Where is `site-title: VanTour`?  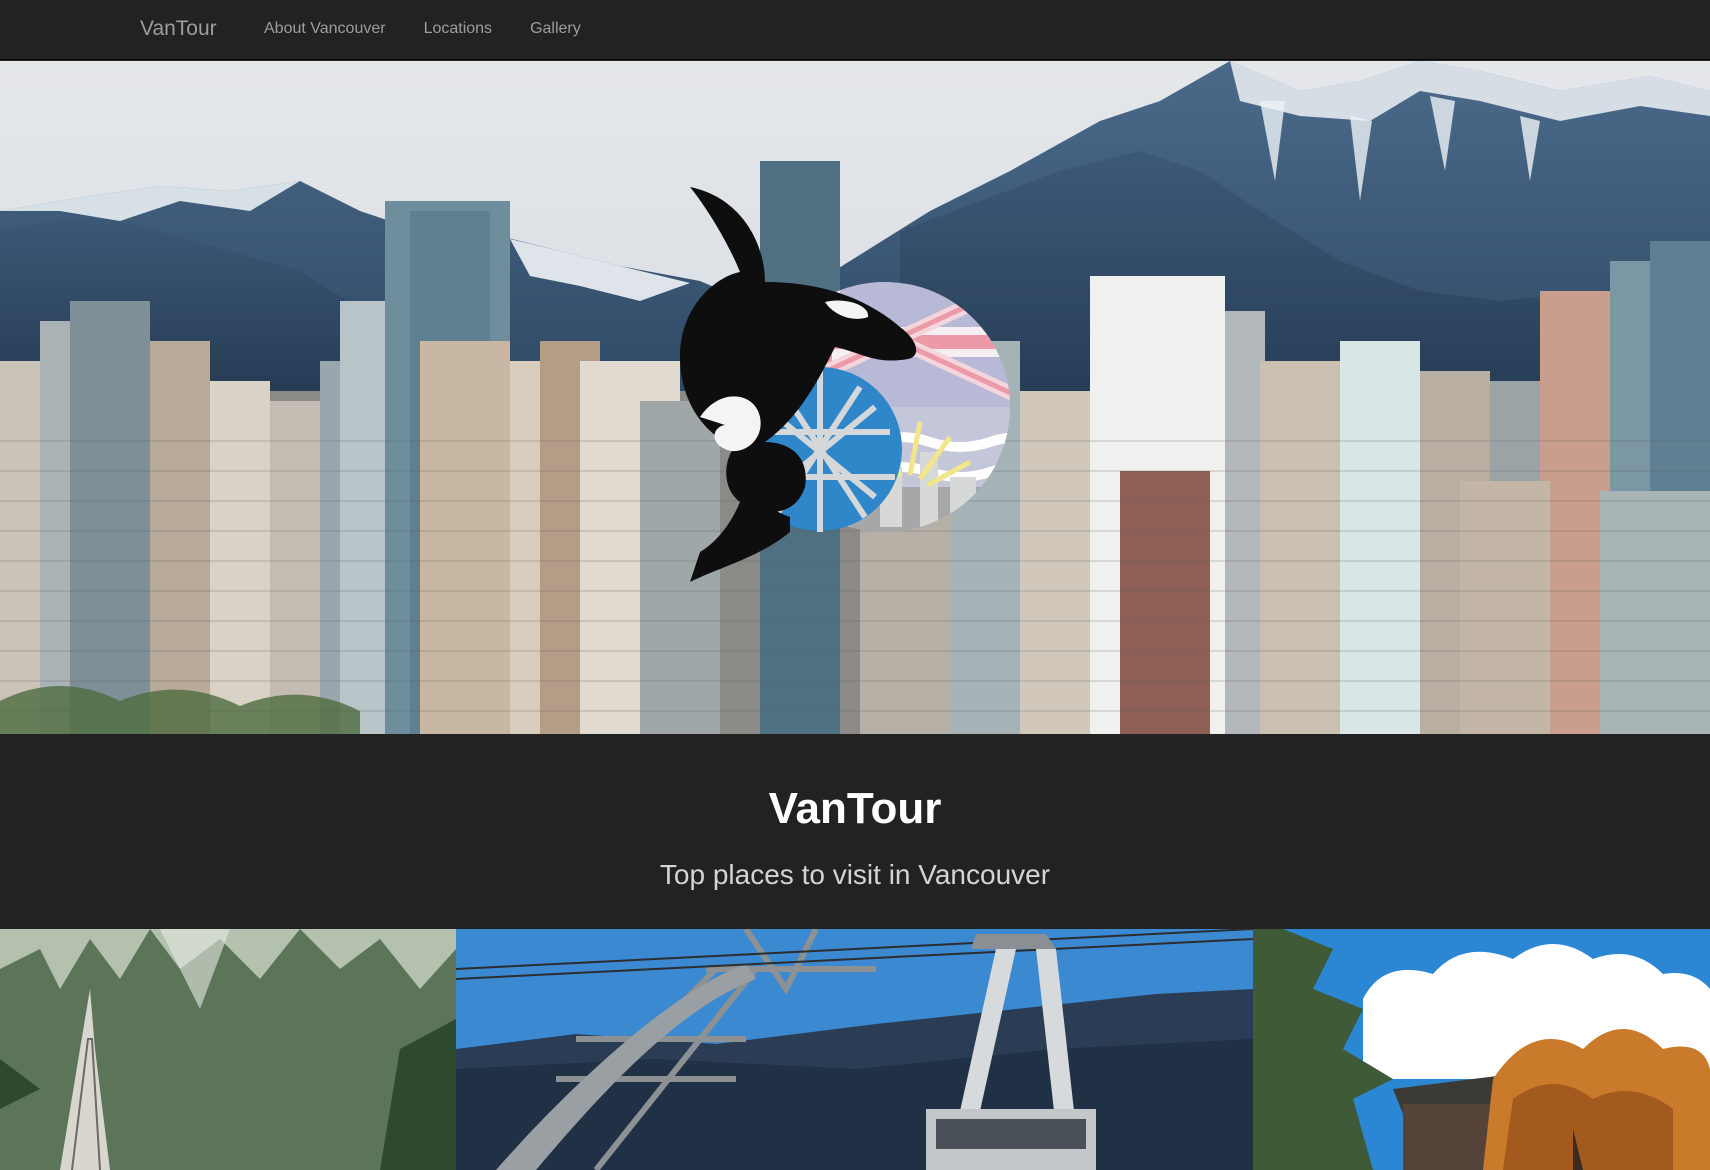 site-title: VanTour is located at coordinates (855, 808).